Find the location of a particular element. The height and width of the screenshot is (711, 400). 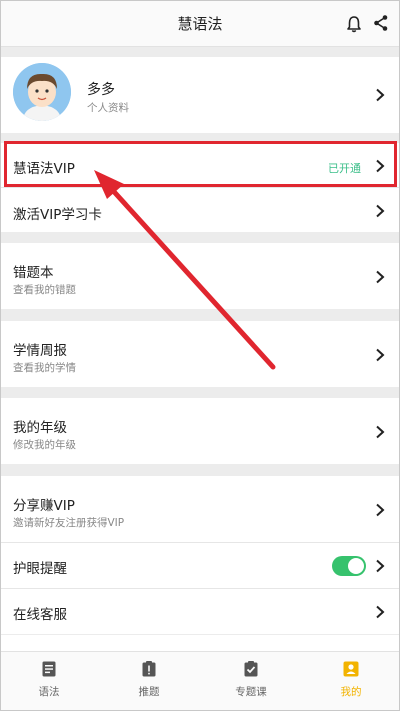

nav-tab-mine: 我的 is located at coordinates (351, 679).